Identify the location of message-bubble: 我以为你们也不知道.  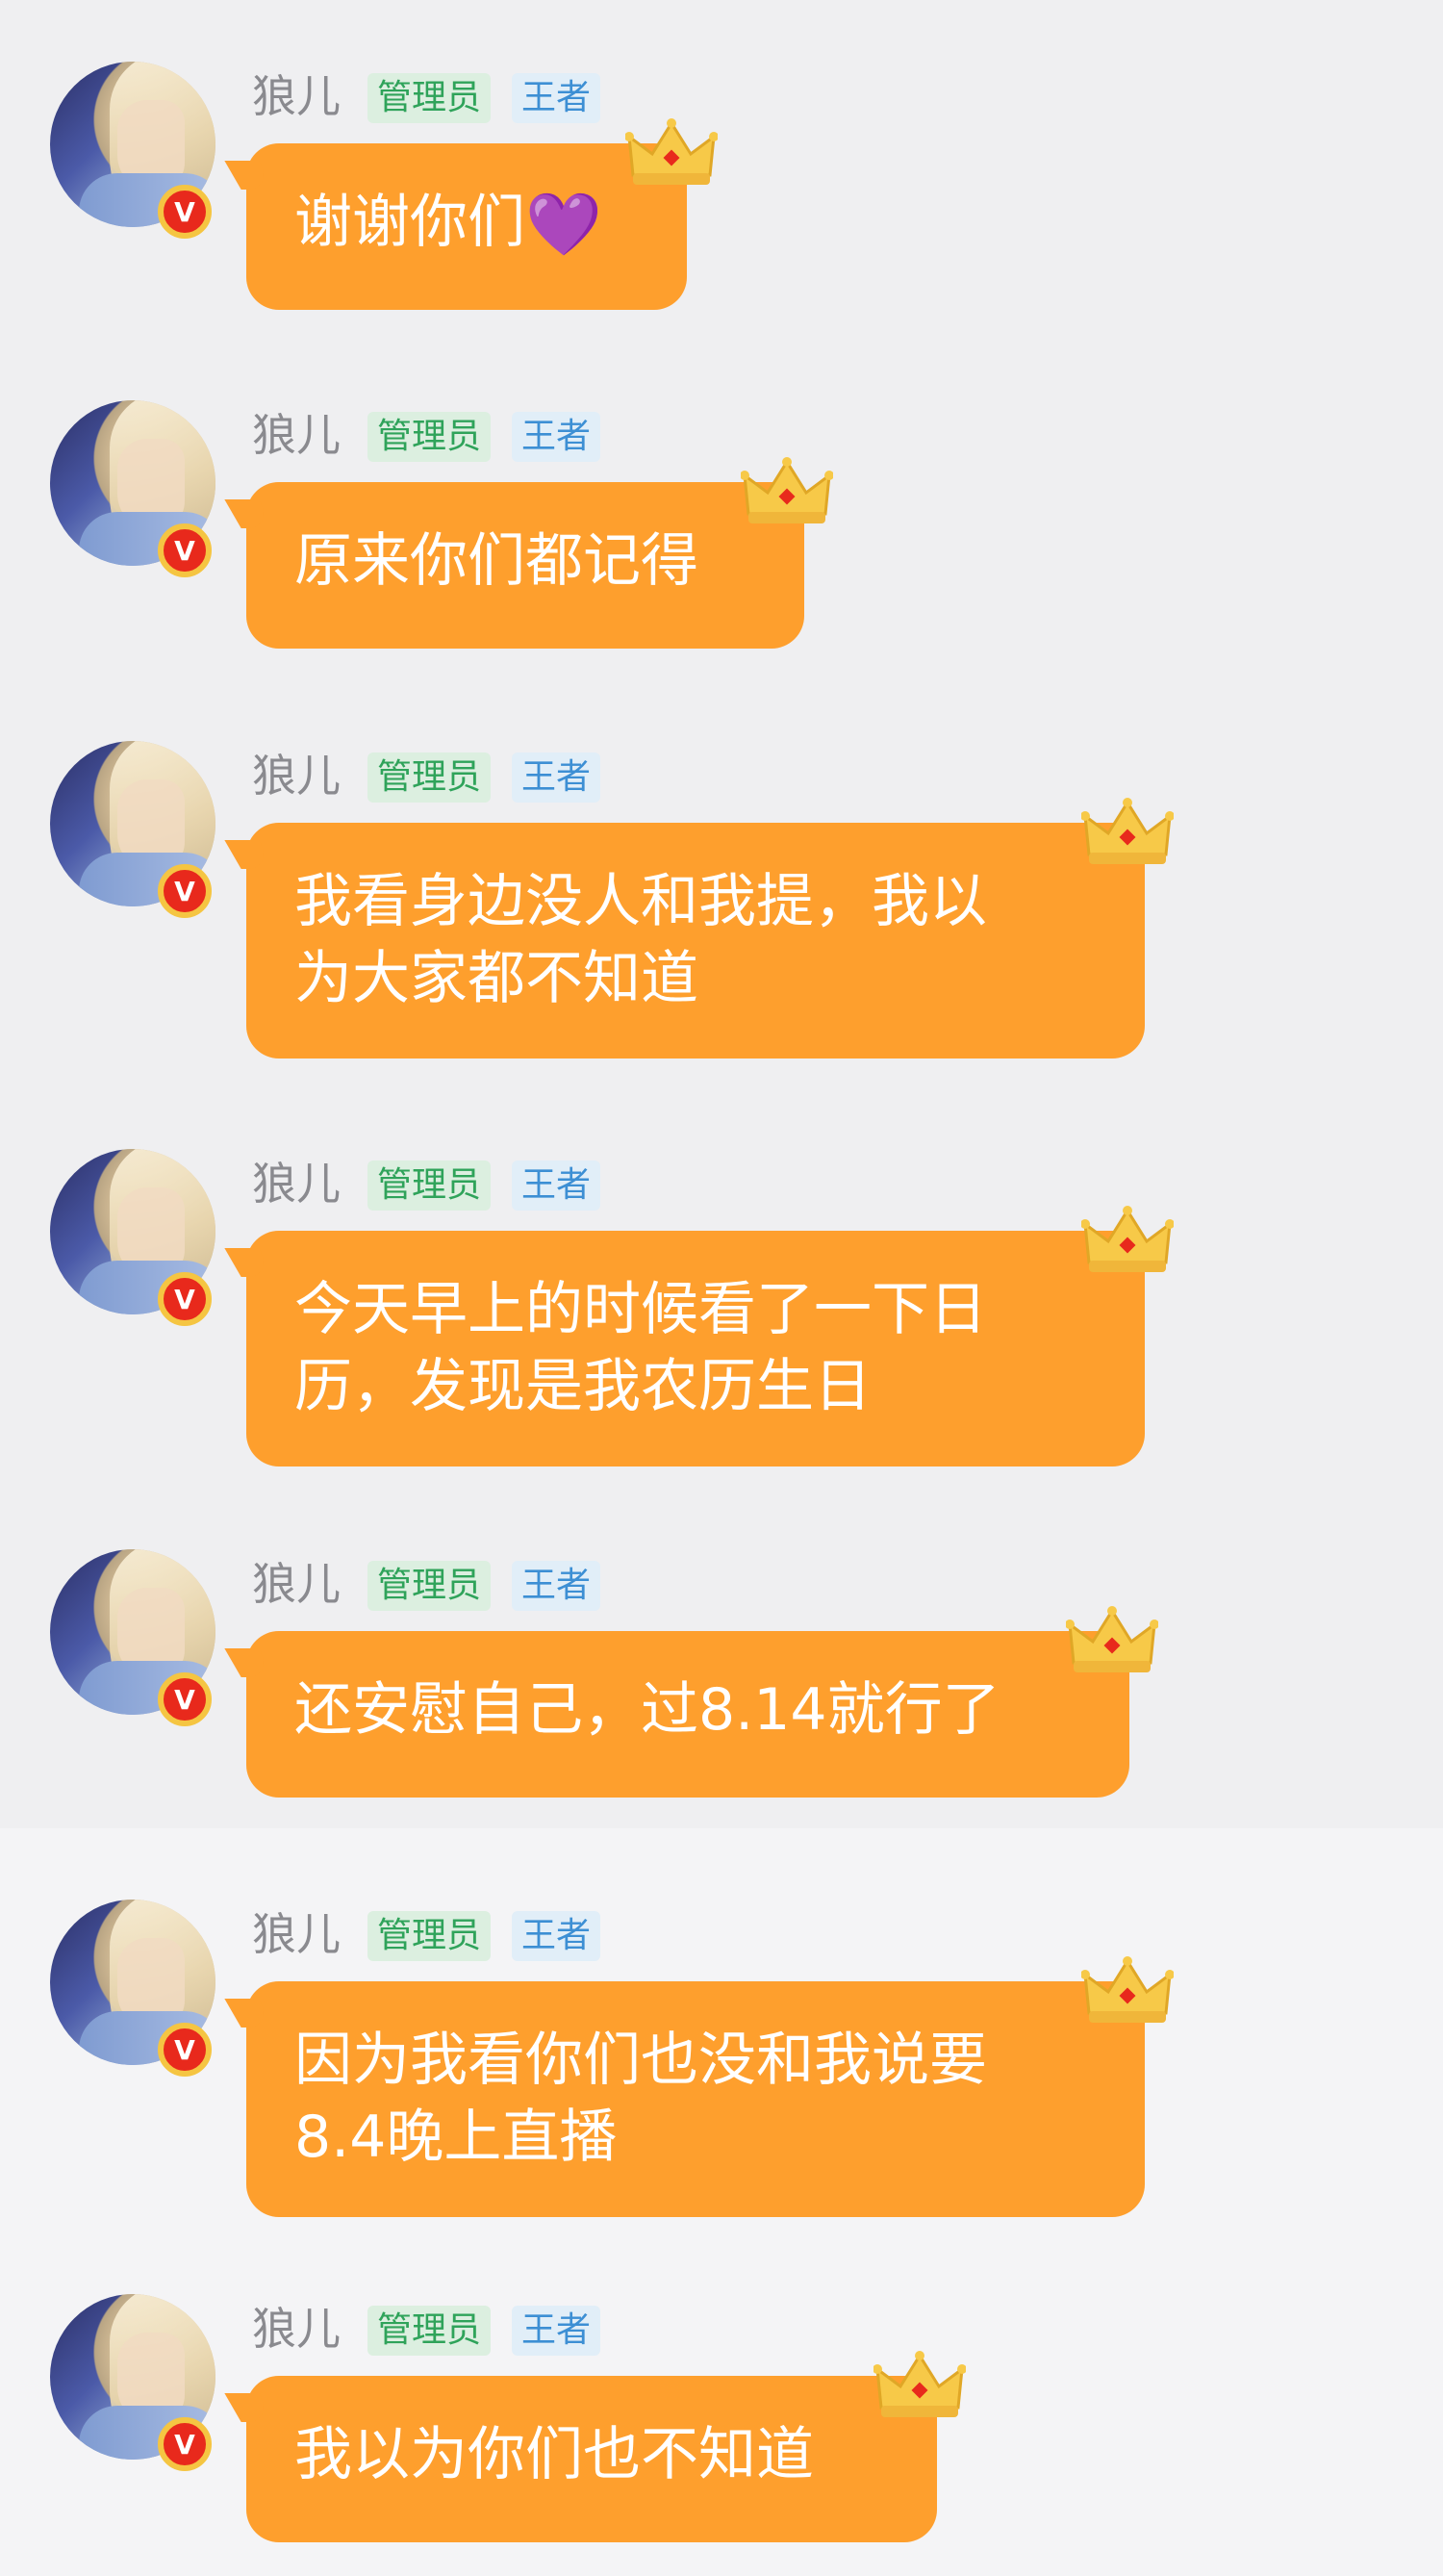
(591, 2459).